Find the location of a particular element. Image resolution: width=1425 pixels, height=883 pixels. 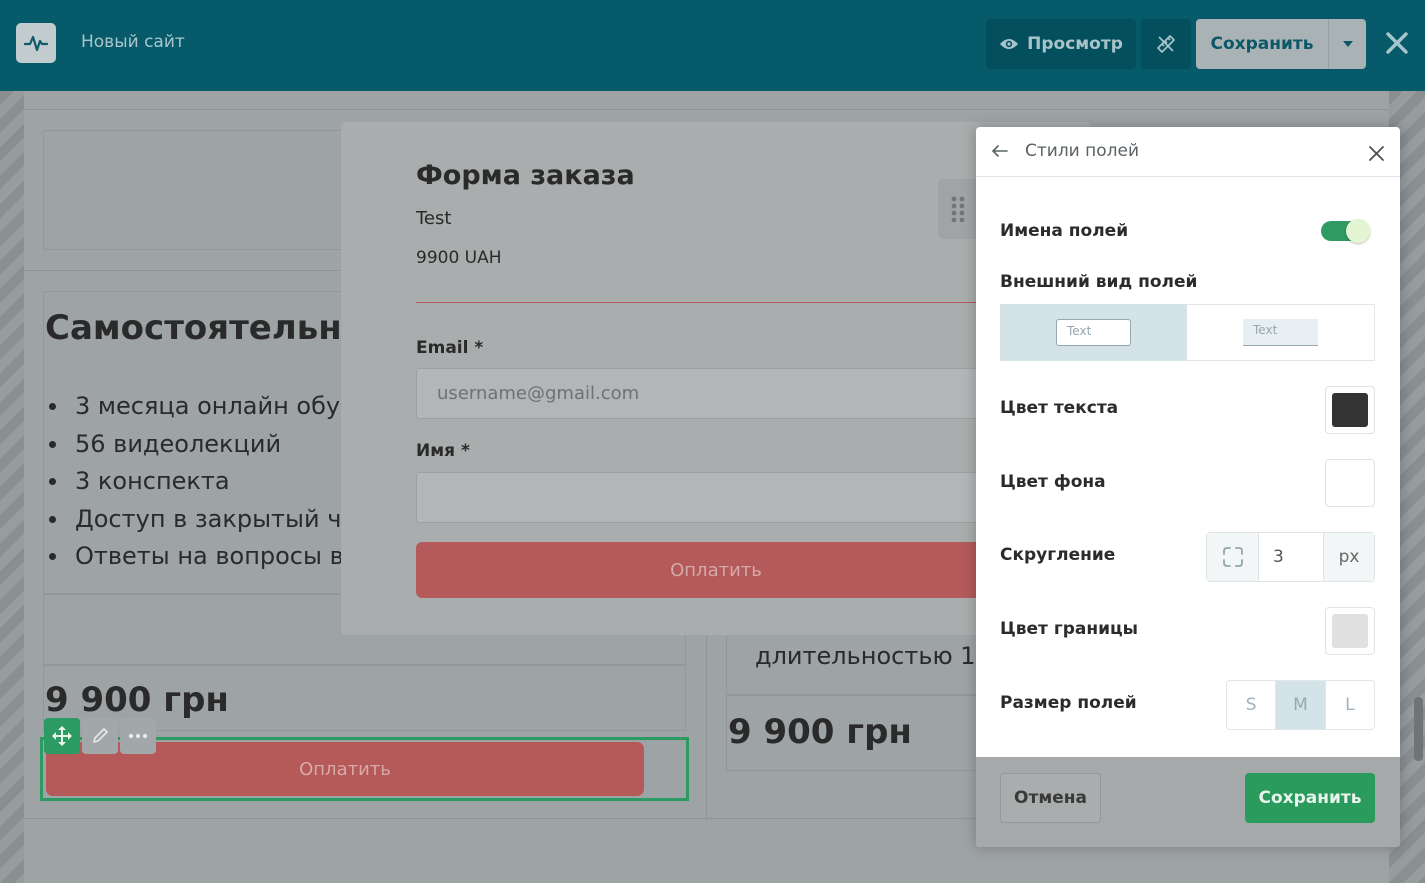

name-label: Имя * is located at coordinates (443, 451).